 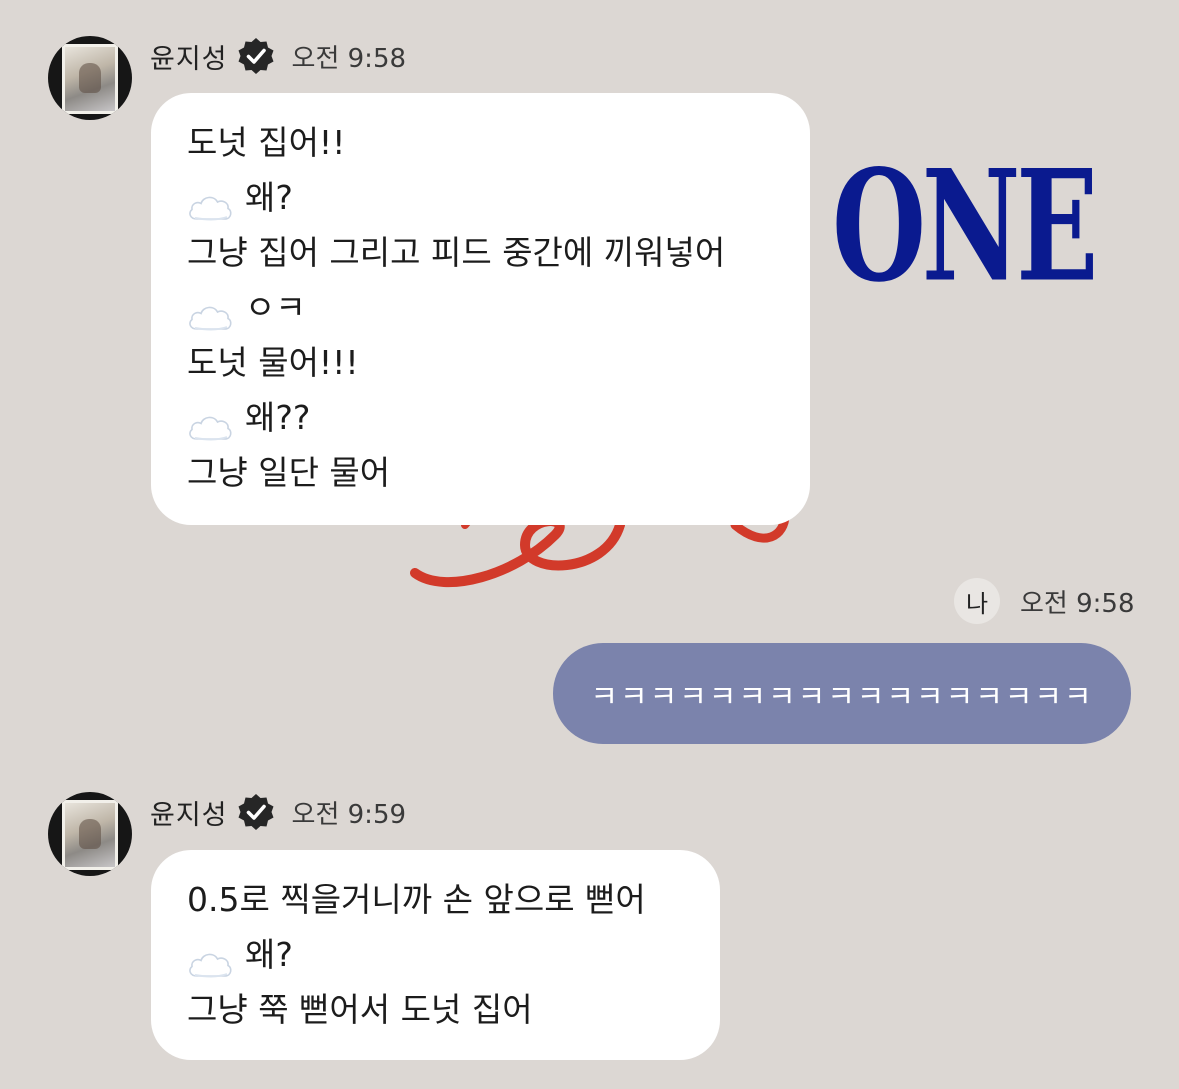 What do you see at coordinates (278, 56) in the screenshot?
I see `message-header: 윤지성 오전 9:58` at bounding box center [278, 56].